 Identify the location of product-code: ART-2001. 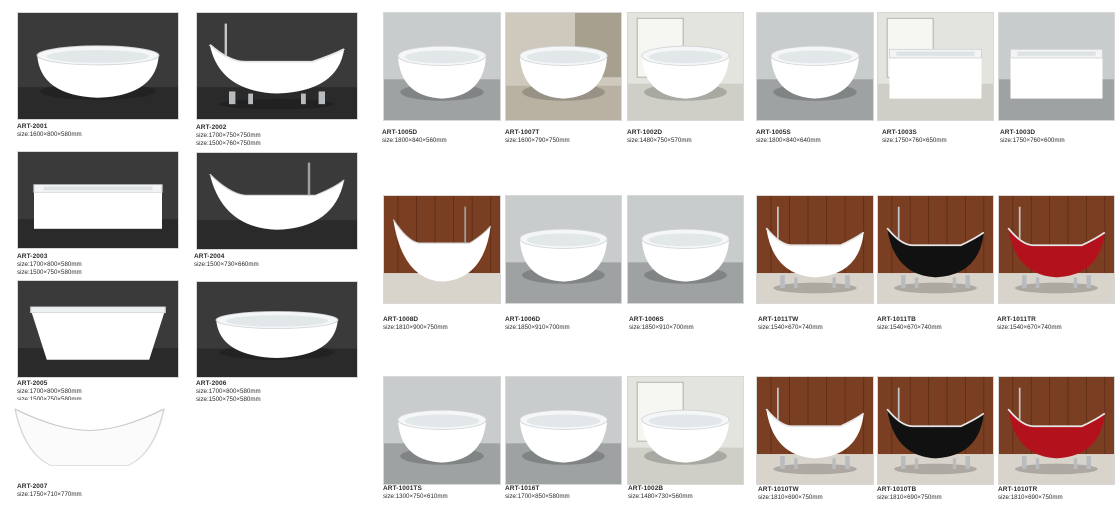
(32, 126).